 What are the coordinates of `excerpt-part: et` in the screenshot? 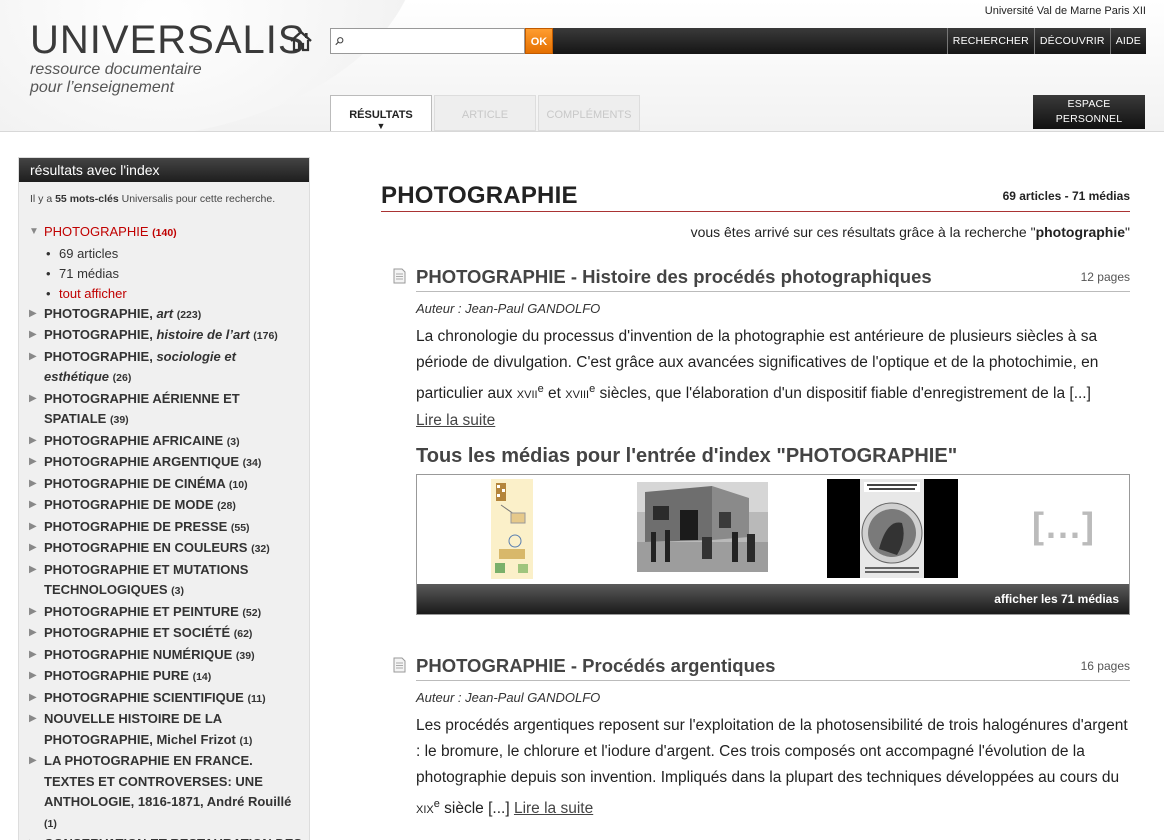 It's located at (554, 394).